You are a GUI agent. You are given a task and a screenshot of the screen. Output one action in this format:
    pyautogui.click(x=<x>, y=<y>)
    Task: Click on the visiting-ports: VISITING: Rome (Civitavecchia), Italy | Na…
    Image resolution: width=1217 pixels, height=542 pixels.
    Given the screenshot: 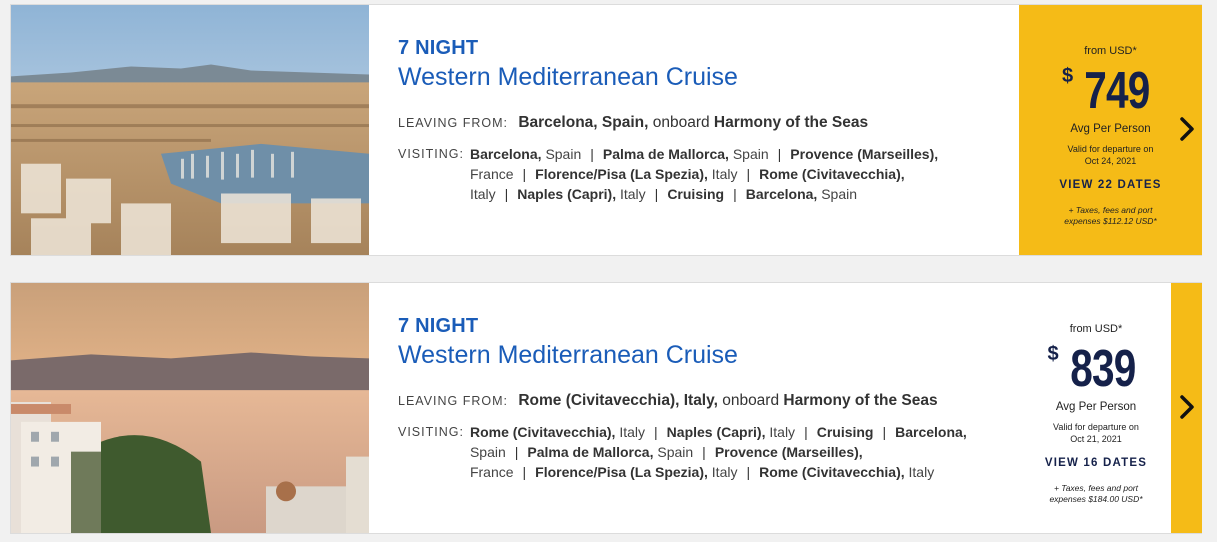 What is the action you would take?
    pyautogui.click(x=695, y=452)
    